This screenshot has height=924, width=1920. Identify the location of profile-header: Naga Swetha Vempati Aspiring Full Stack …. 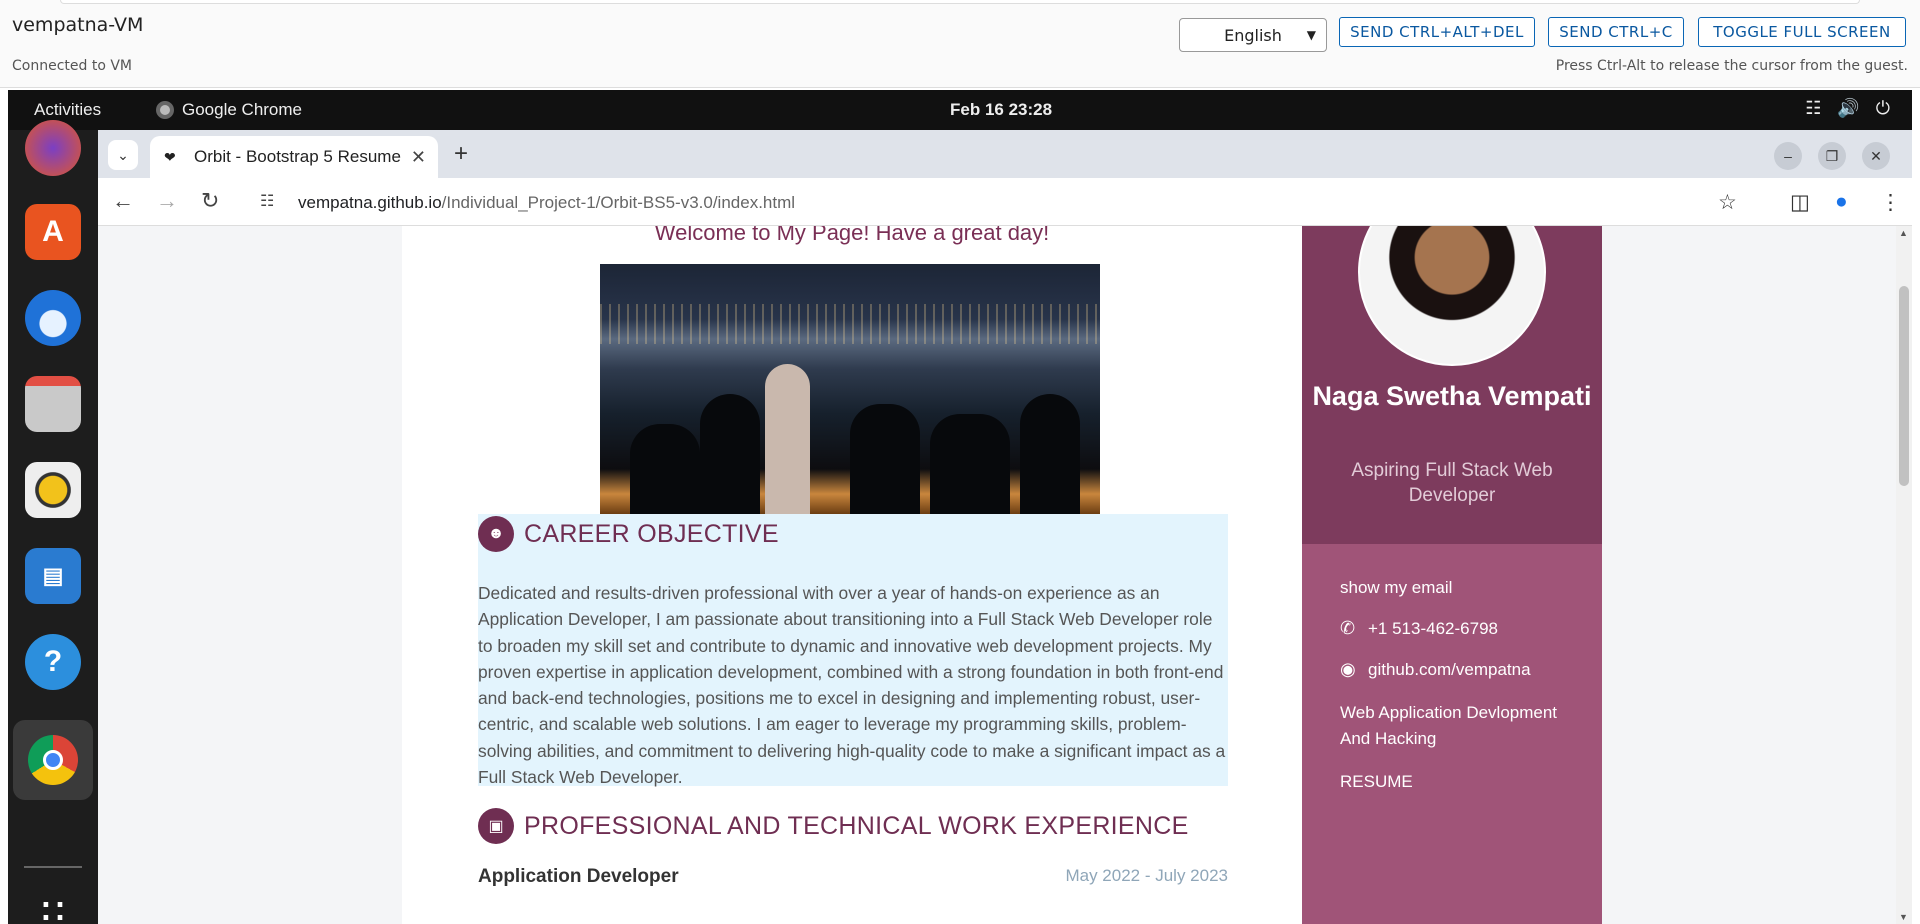
(1452, 385).